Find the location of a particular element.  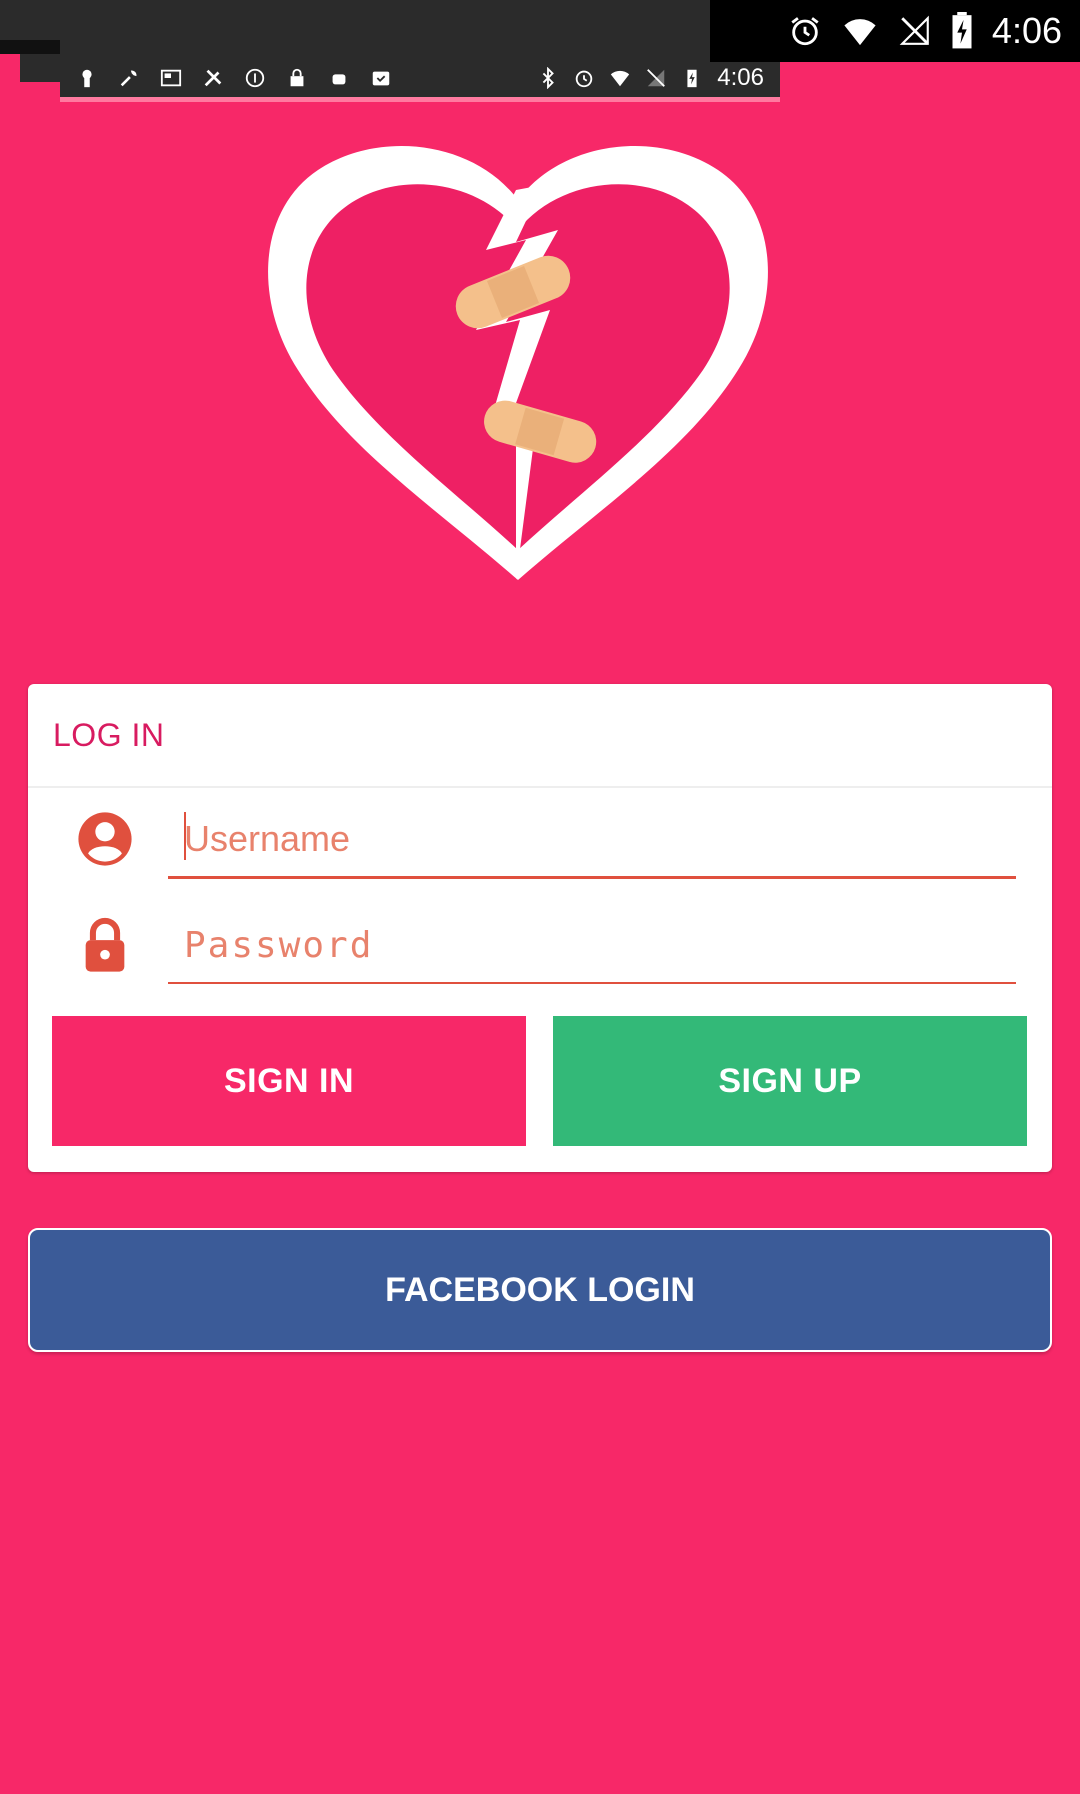

username-field is located at coordinates (592, 840).